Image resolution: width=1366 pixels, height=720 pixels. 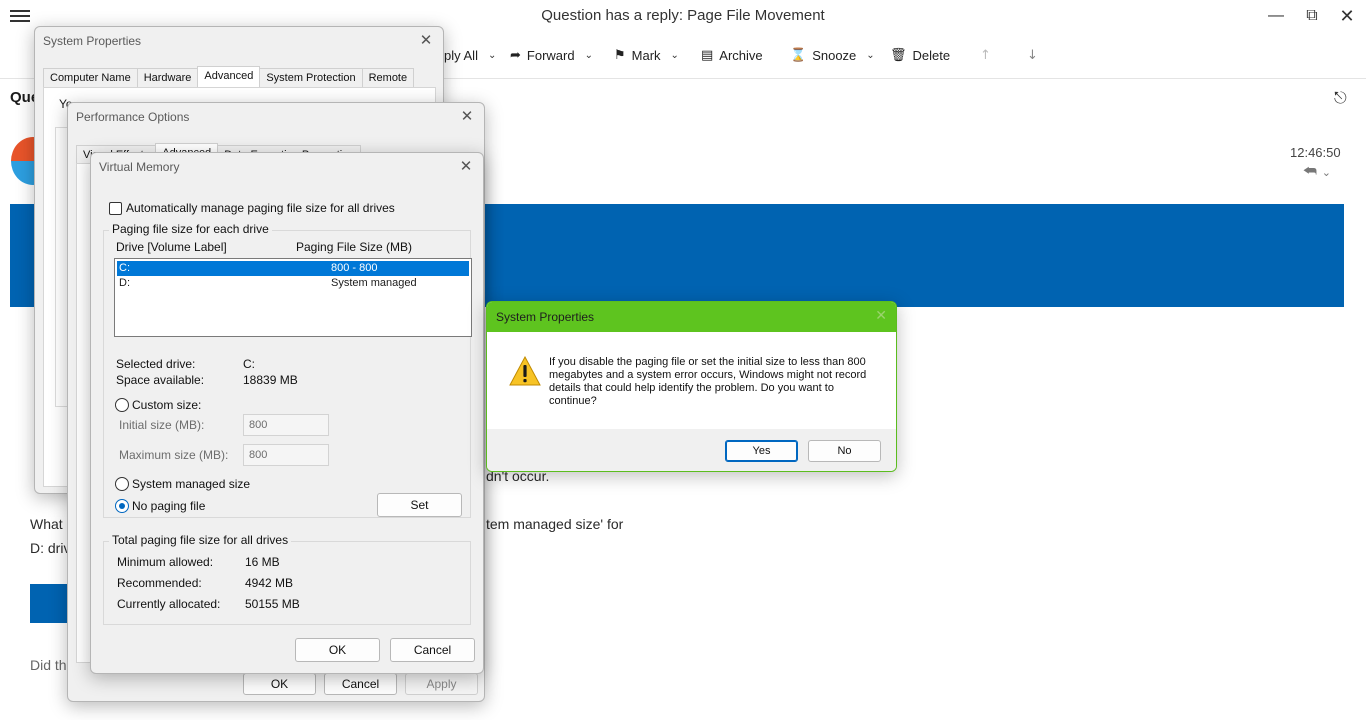 What do you see at coordinates (167, 78) in the screenshot?
I see `tab-hardware: Hardware` at bounding box center [167, 78].